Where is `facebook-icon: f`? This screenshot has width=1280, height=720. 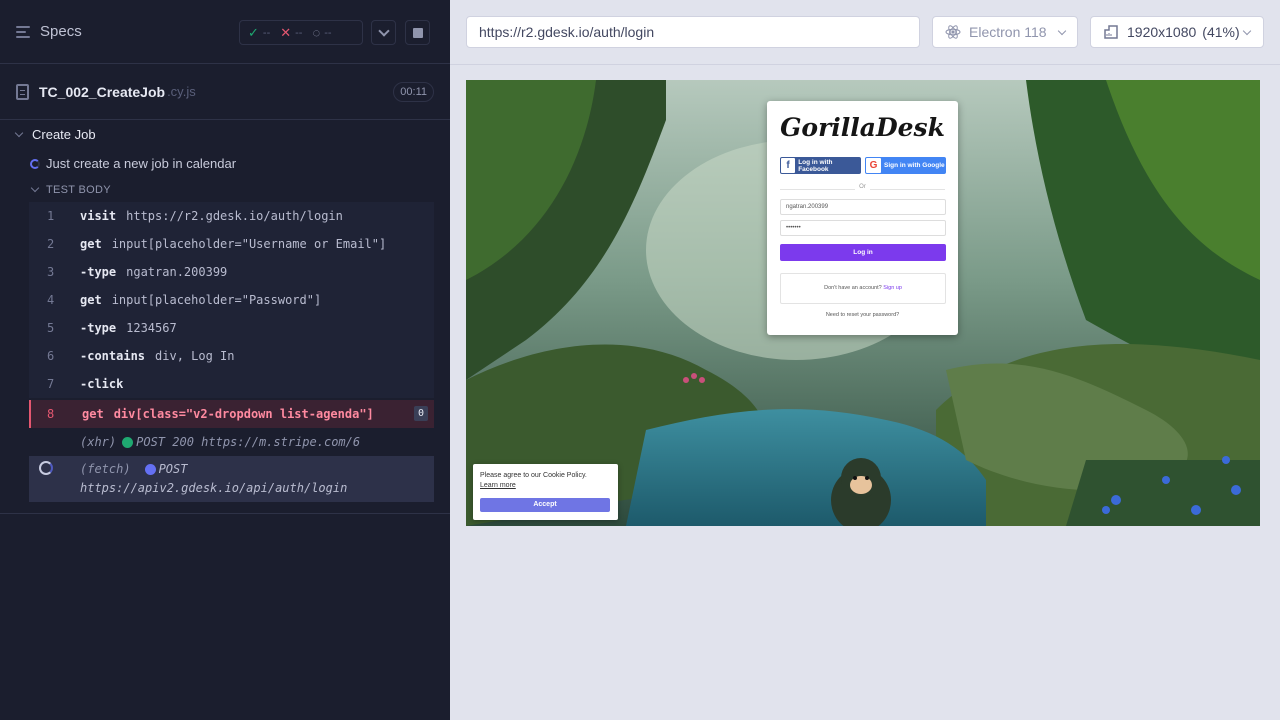
facebook-icon: f is located at coordinates (788, 165).